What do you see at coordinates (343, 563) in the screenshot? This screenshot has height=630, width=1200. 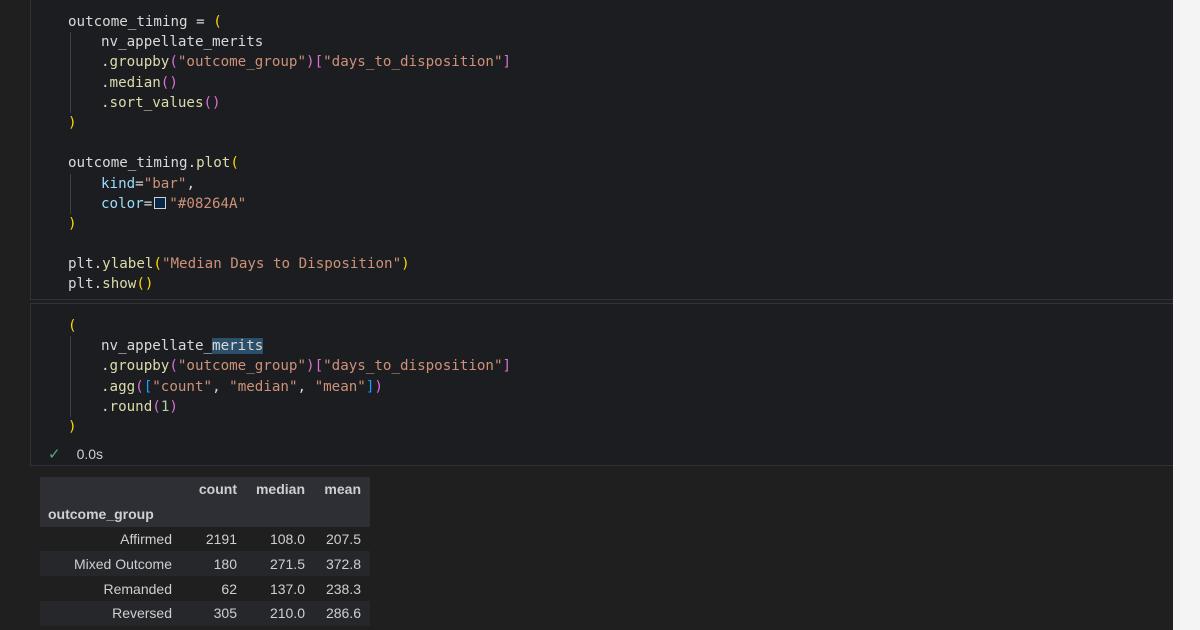 I see `cell-mean: 372.8` at bounding box center [343, 563].